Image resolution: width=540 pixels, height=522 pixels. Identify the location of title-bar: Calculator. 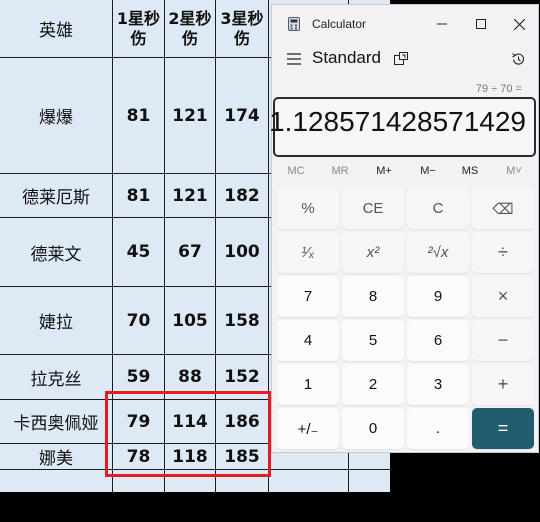
(405, 24).